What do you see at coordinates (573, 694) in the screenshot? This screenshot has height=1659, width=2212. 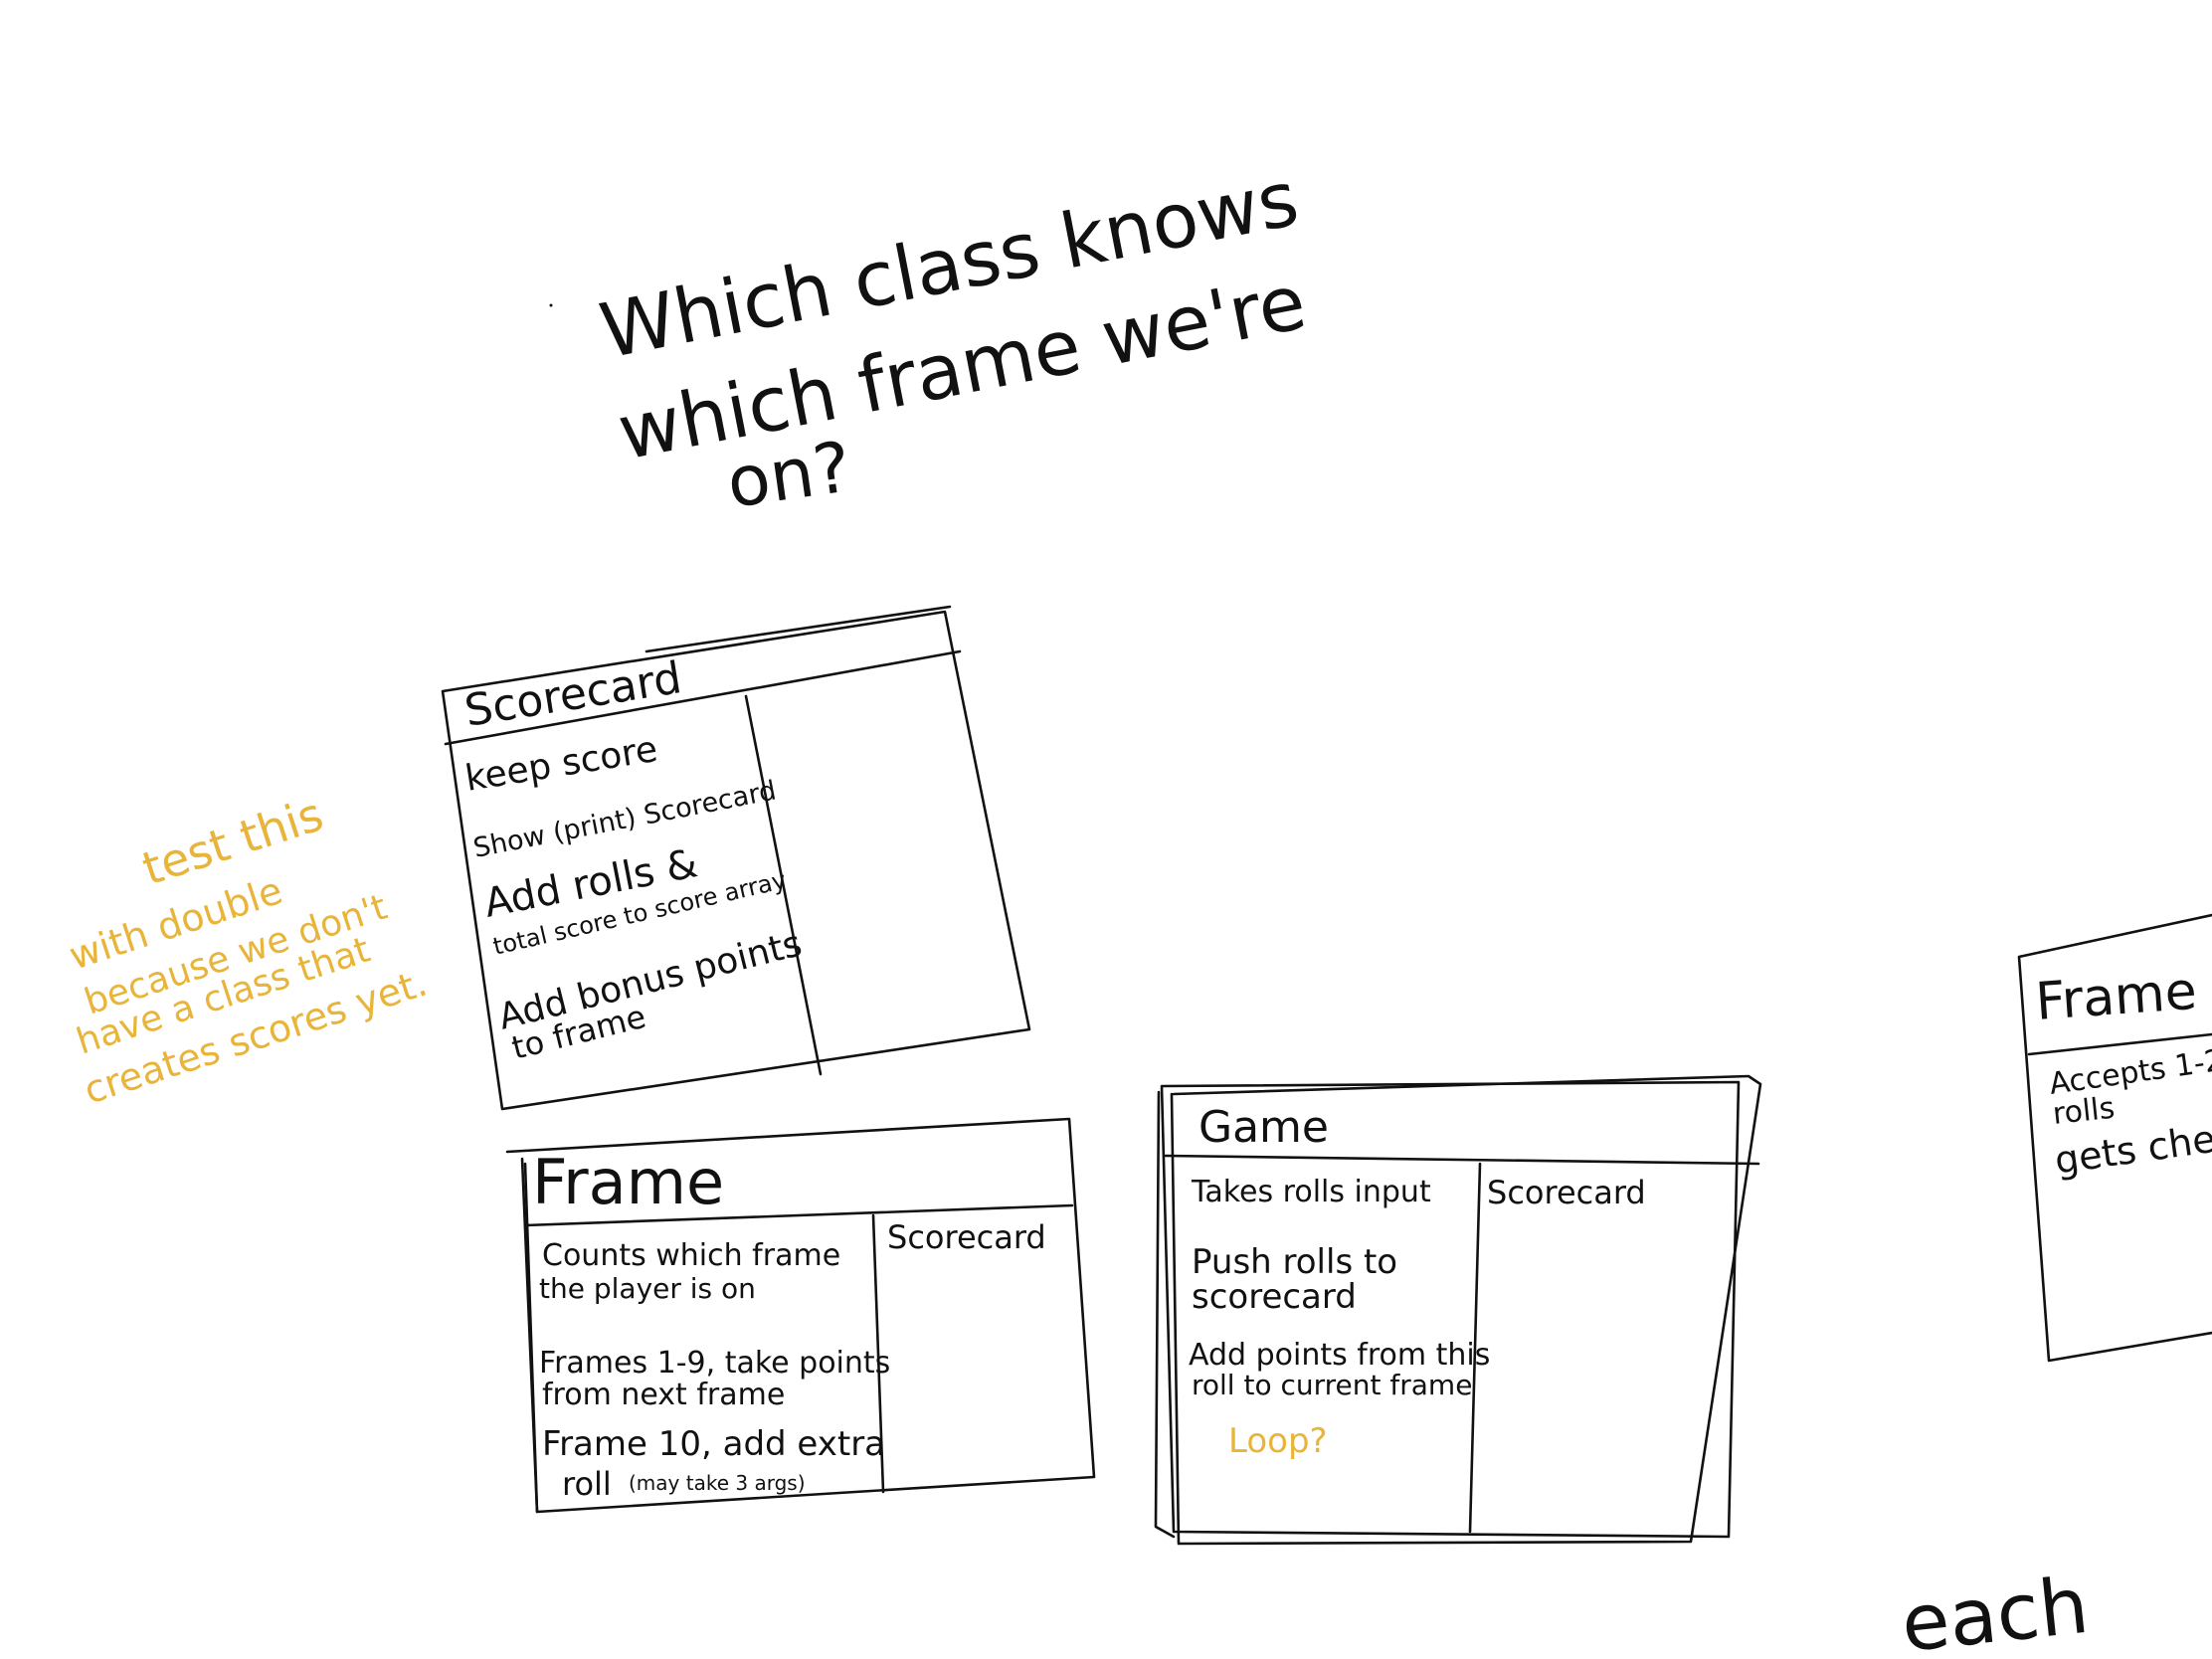 I see `scorecard-title: Scorecard` at bounding box center [573, 694].